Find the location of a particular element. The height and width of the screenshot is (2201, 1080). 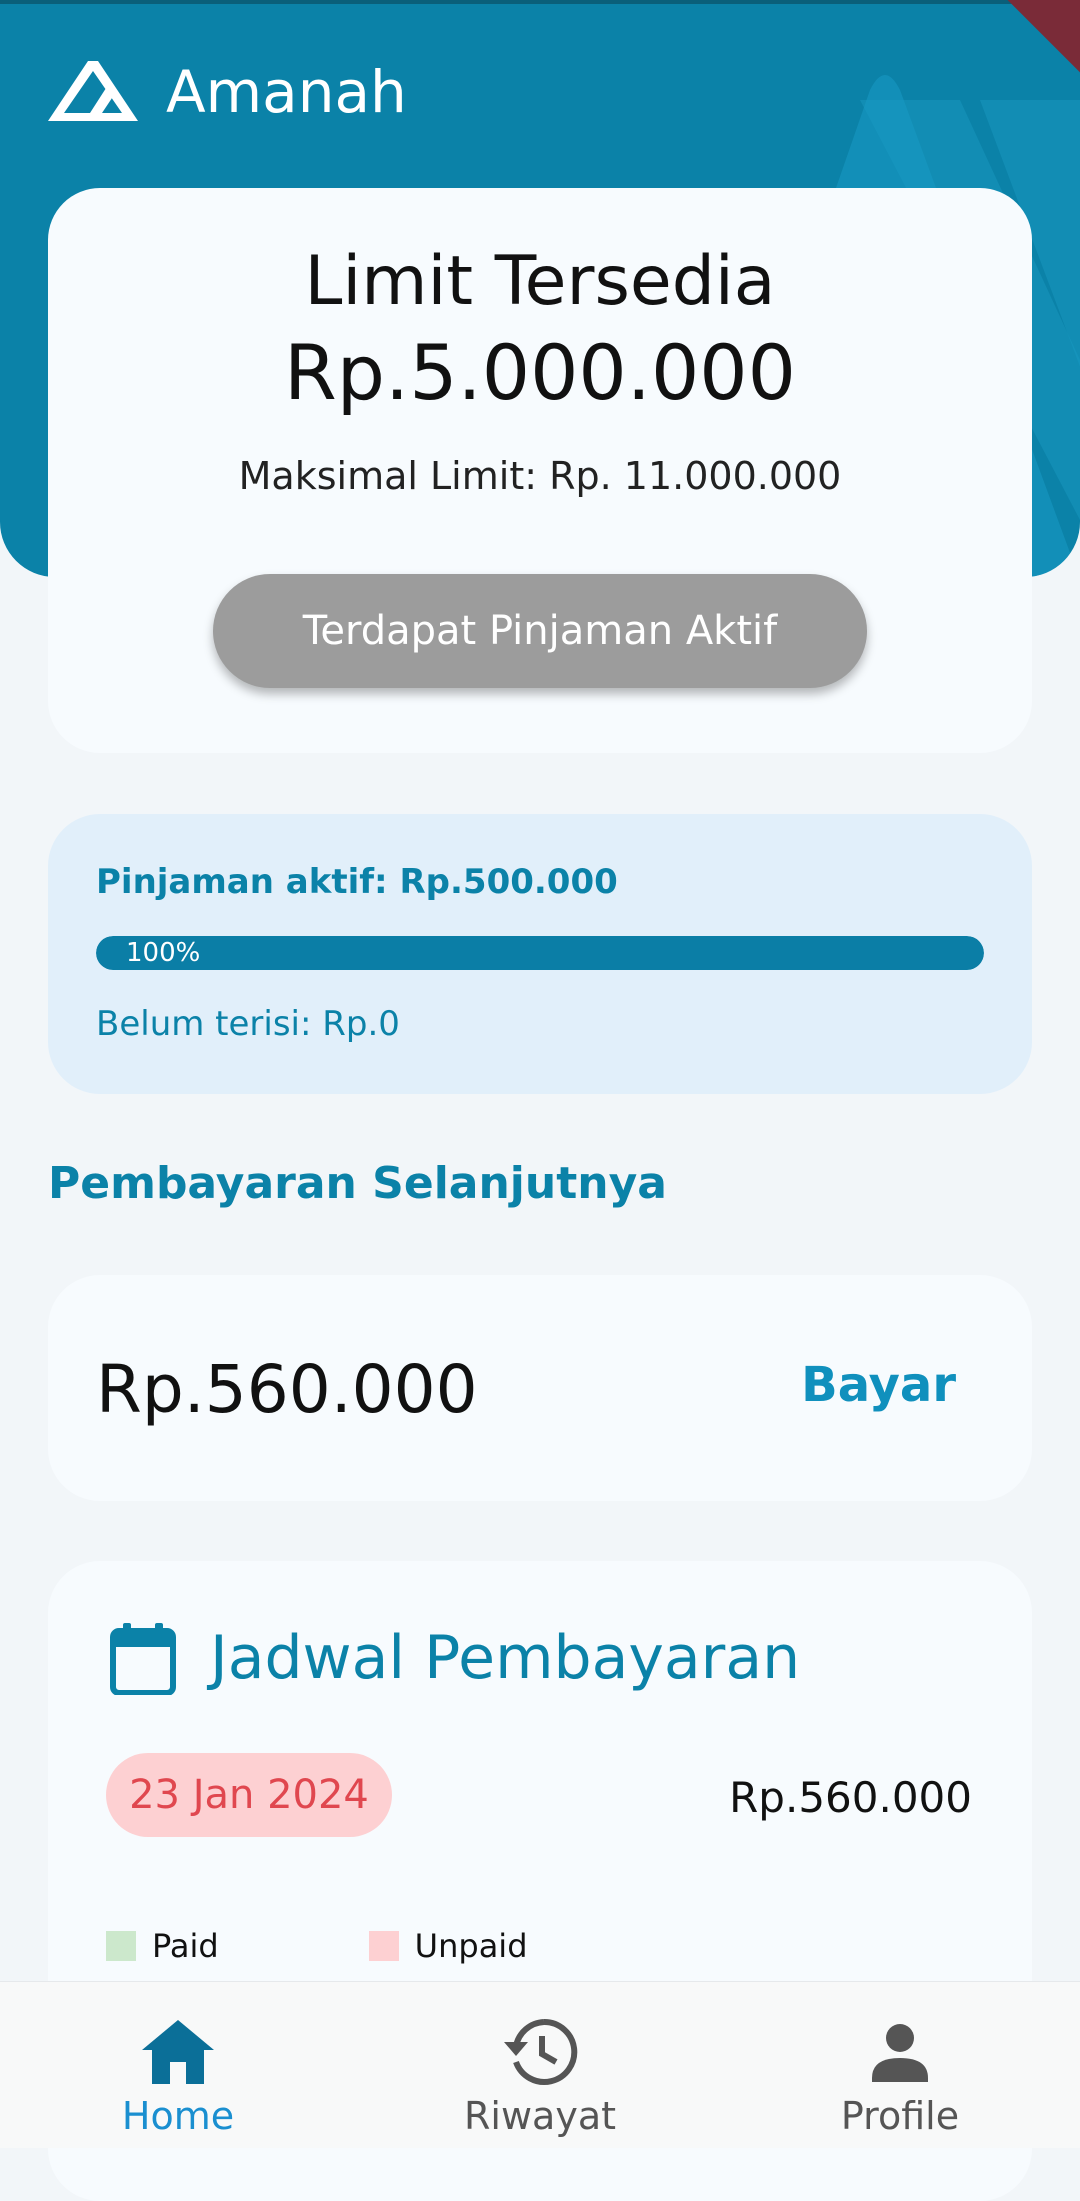

legend-label-unpaid: Unpaid is located at coordinates (471, 1946).